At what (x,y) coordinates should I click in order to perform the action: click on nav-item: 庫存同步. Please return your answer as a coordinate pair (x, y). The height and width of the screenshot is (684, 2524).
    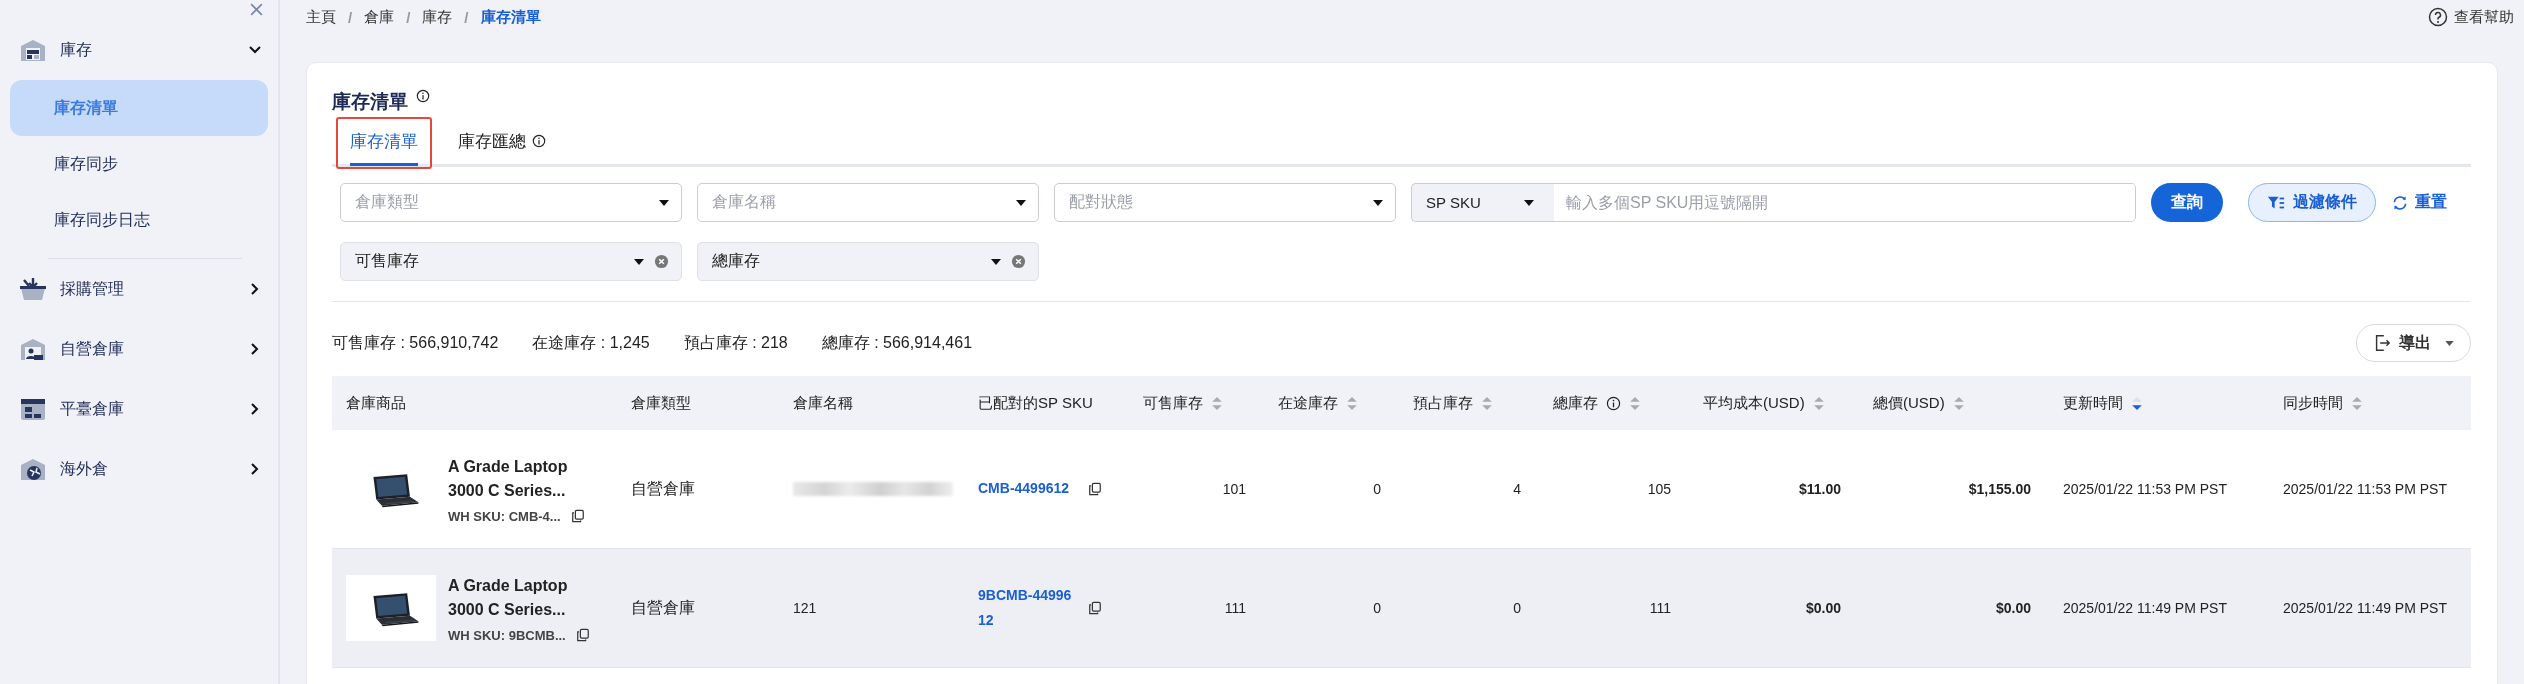
    Looking at the image, I should click on (139, 164).